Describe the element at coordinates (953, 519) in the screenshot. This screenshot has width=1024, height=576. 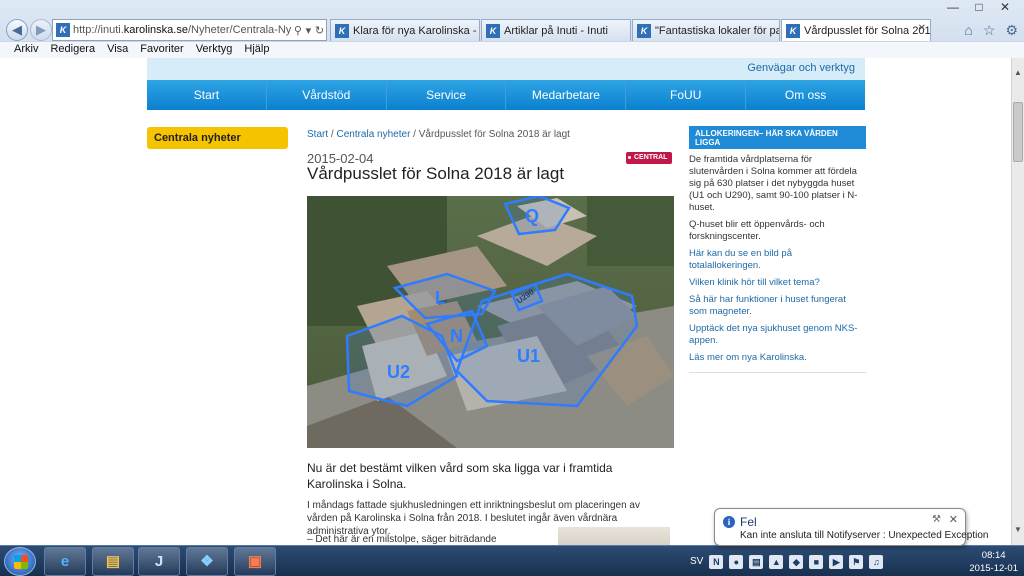
I see `close-notification-icon: ✕` at that location.